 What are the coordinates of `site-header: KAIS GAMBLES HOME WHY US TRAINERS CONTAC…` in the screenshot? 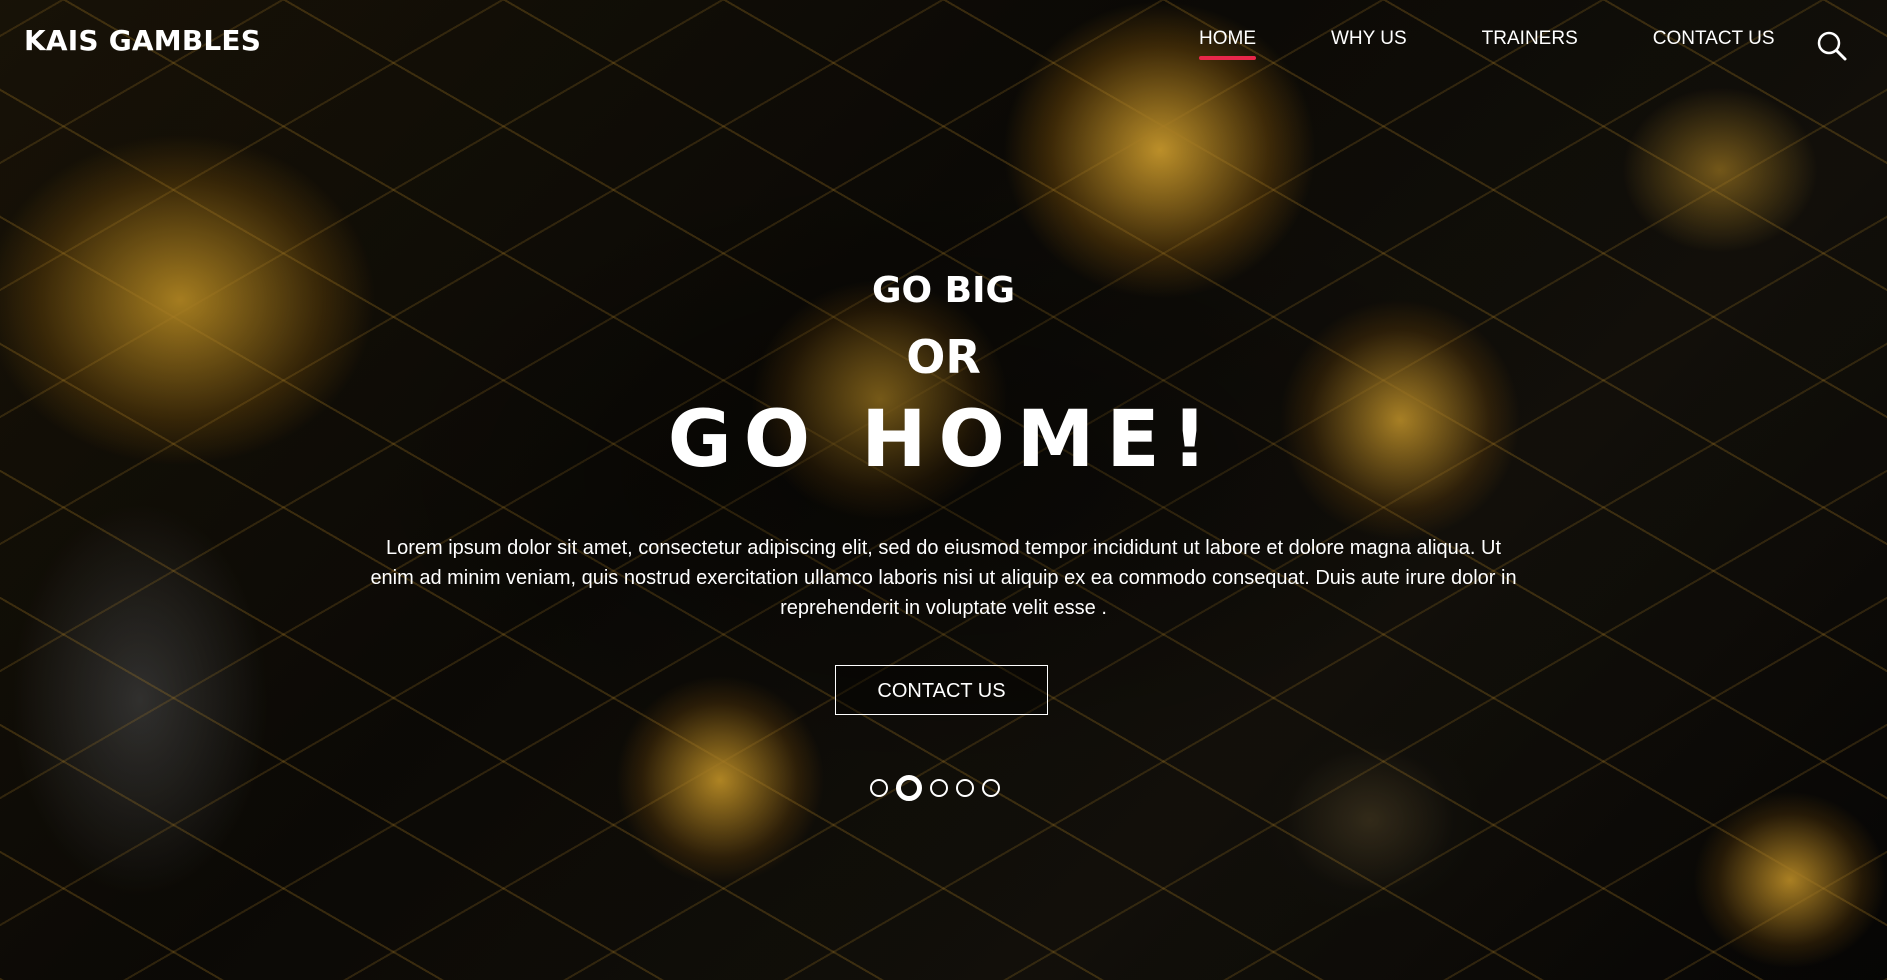 It's located at (943, 42).